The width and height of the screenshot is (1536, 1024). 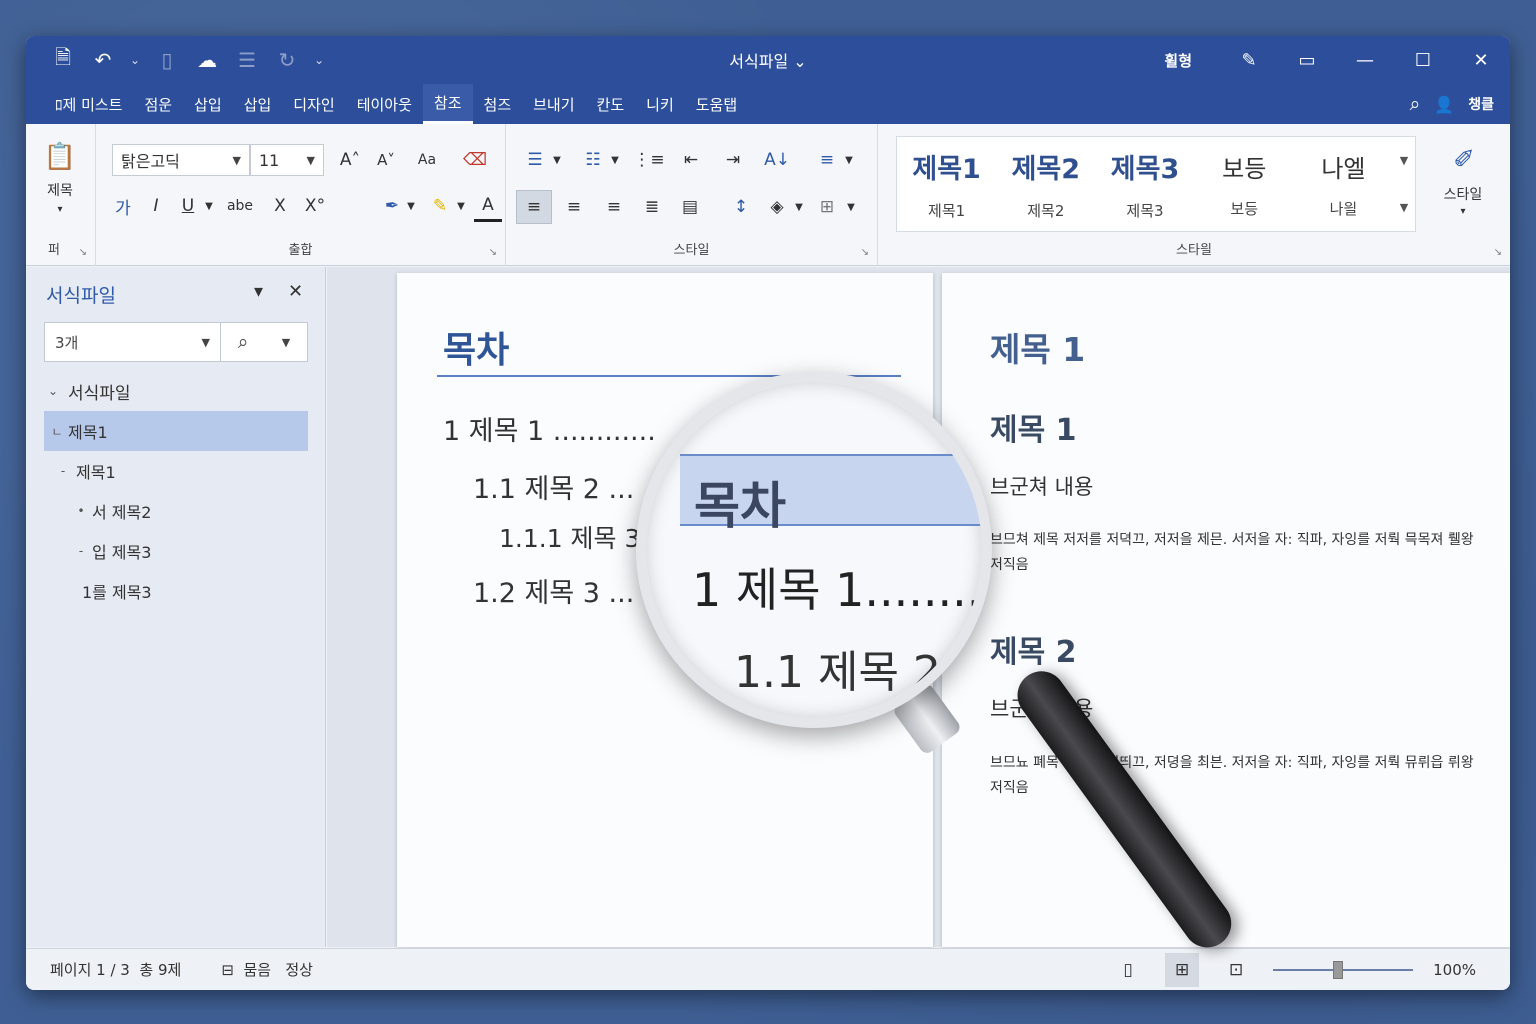 I want to click on maximize-button: ☐, so click(x=1423, y=60).